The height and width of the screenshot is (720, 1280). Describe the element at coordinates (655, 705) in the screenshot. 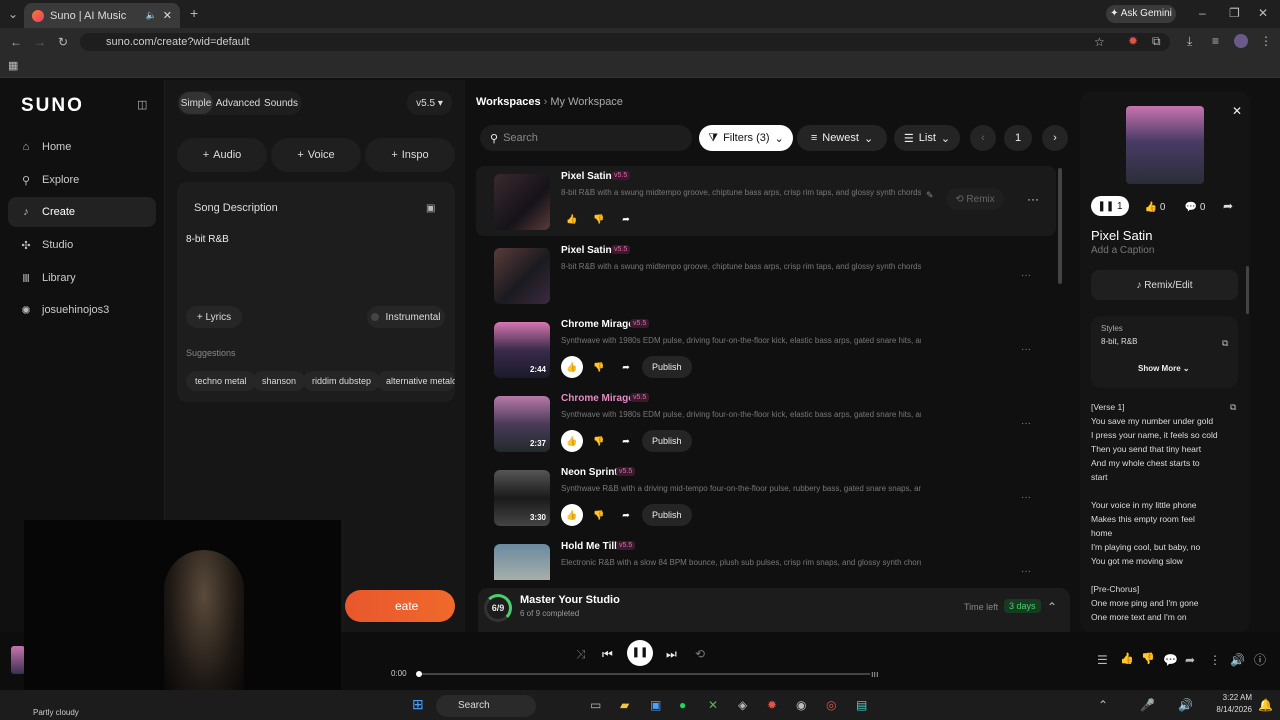

I see `store-icon: ▣` at that location.